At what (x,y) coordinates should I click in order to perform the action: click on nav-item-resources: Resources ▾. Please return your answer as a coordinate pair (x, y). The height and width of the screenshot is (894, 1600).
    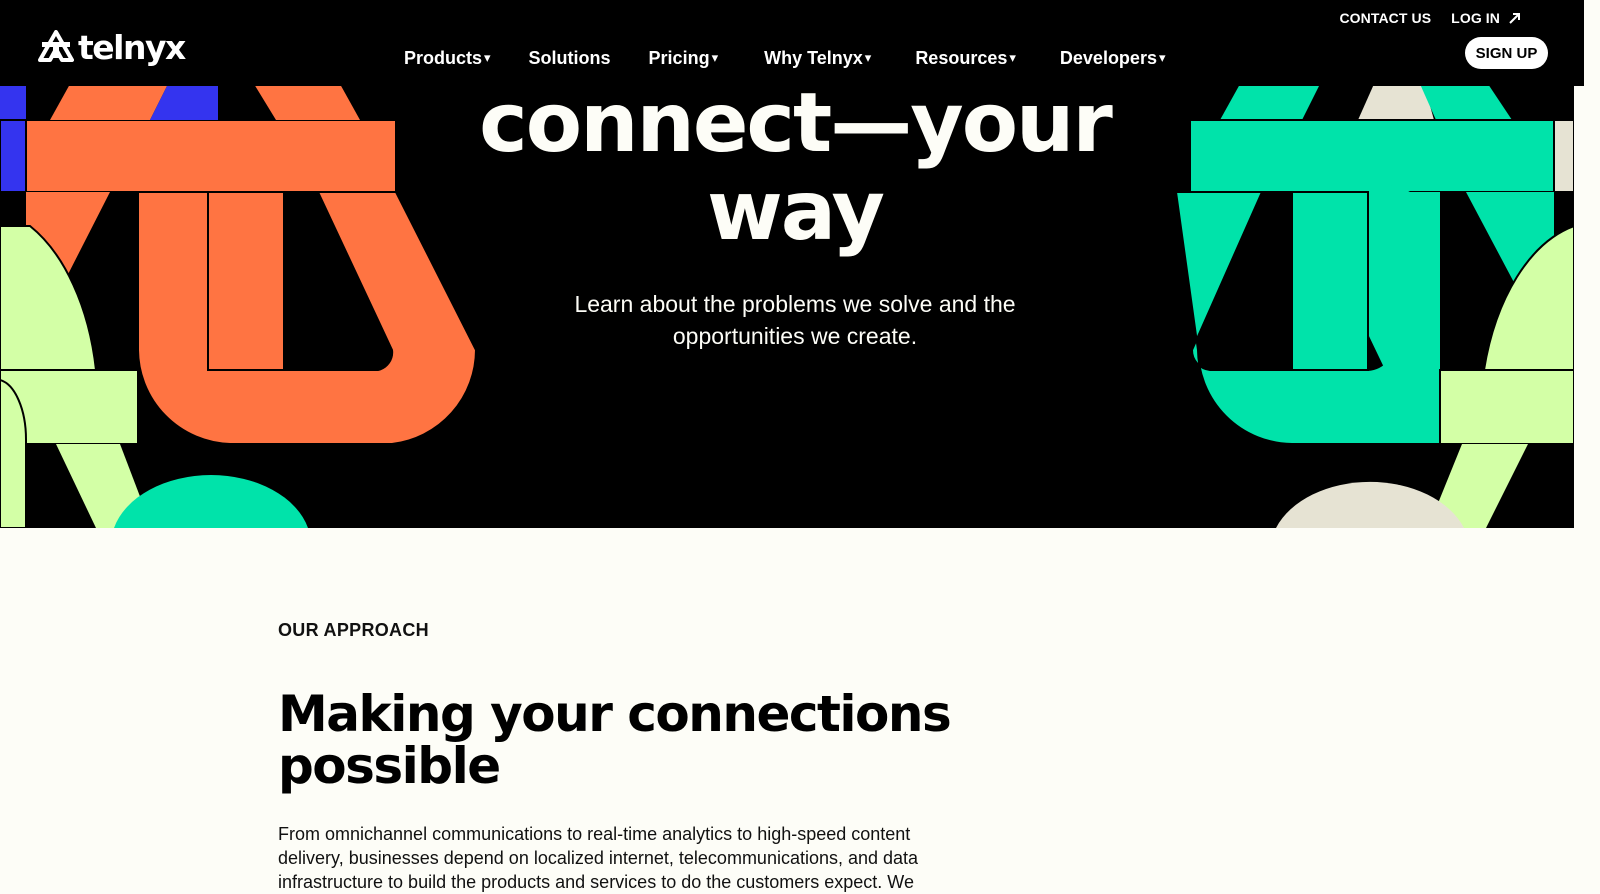
    Looking at the image, I should click on (965, 58).